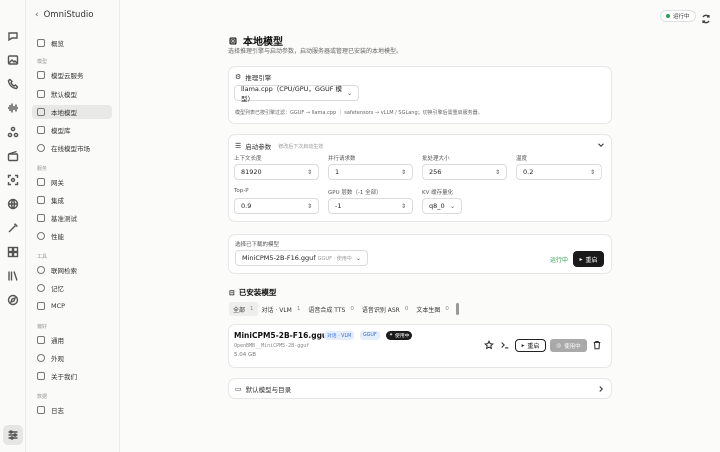 Image resolution: width=720 pixels, height=452 pixels. Describe the element at coordinates (13, 36) in the screenshot. I see `chat-icon` at that location.